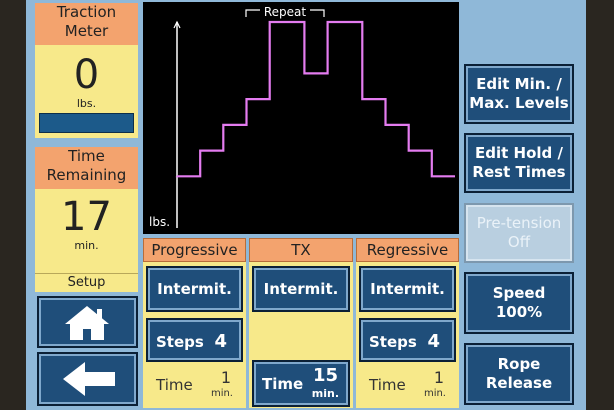  What do you see at coordinates (159, 222) in the screenshot?
I see `y-unit-label: lbs.` at bounding box center [159, 222].